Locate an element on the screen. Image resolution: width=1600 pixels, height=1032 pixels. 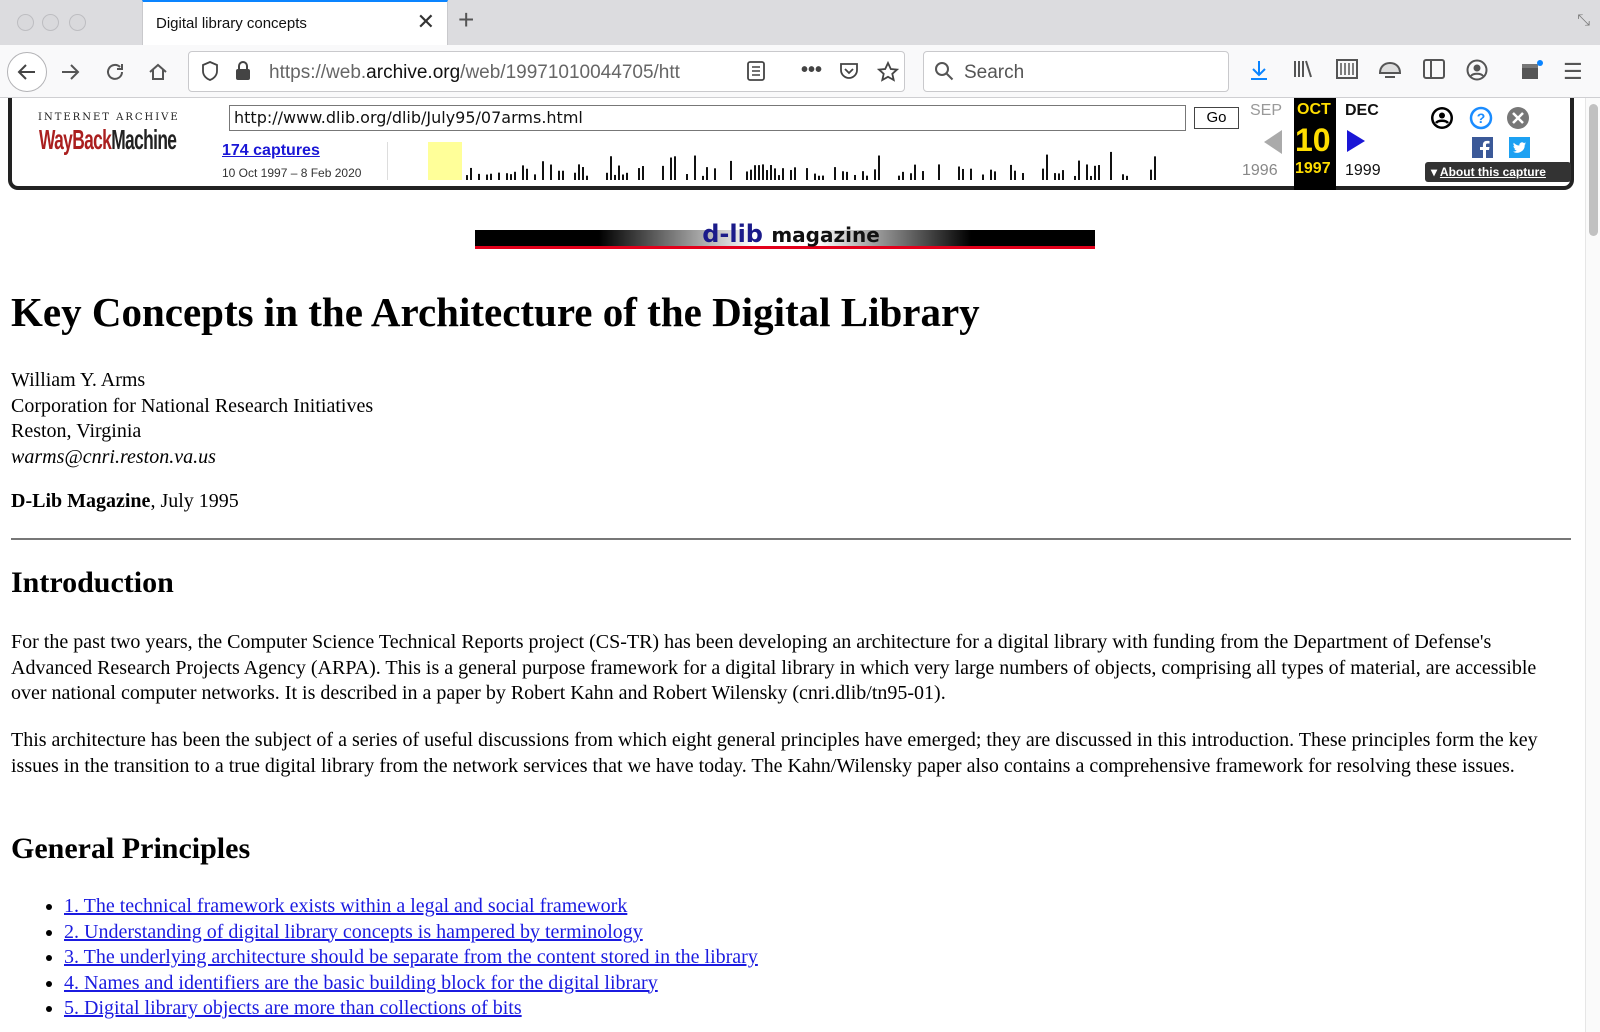
introduction-heading: Introduction is located at coordinates (92, 582).